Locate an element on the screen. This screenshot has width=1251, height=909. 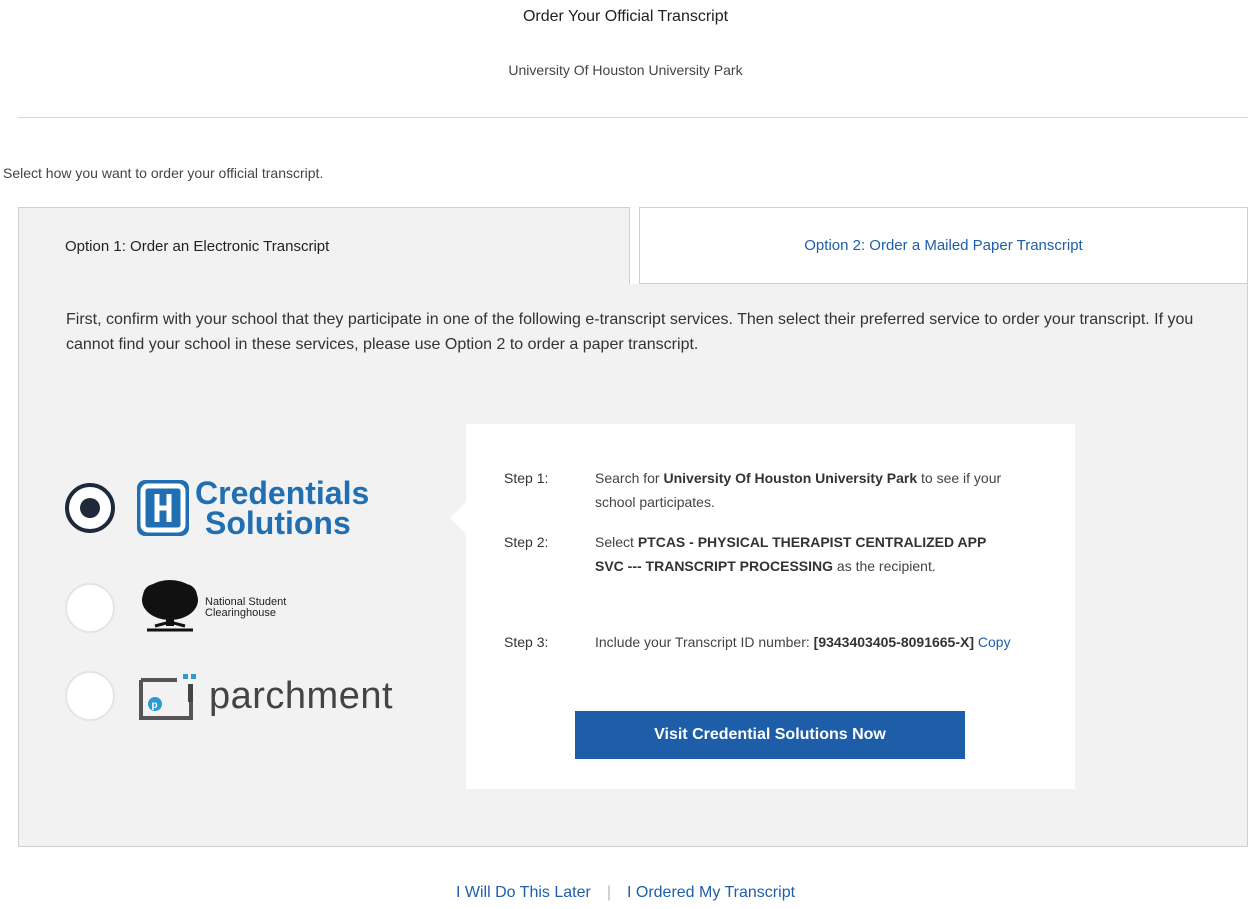
service-option-credentials-solutions: Credentials Solutions is located at coordinates (217, 509).